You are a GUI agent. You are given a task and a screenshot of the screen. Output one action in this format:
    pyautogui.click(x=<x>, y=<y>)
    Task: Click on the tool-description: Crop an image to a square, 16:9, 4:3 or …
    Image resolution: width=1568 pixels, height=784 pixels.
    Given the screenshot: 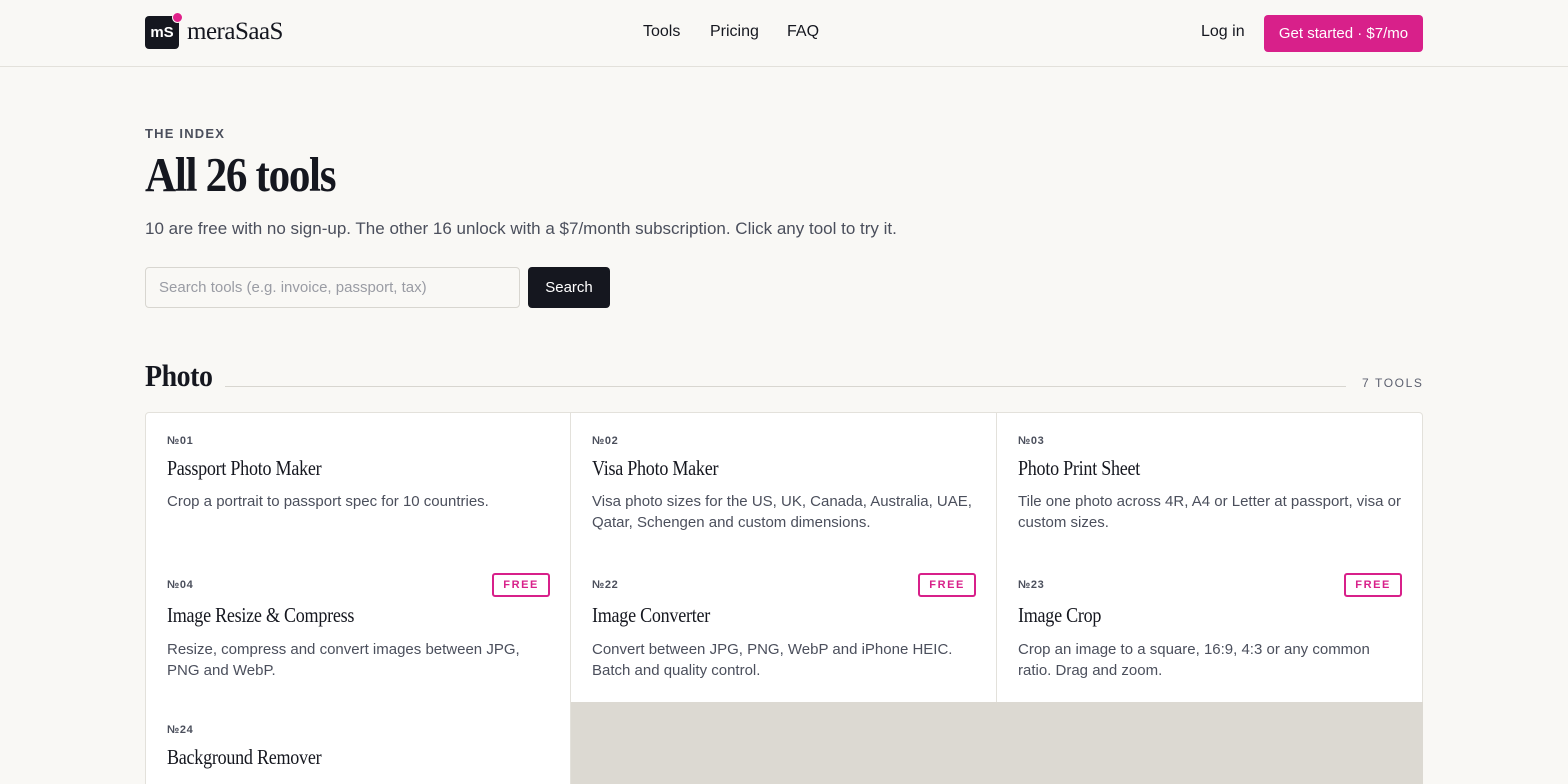 What is the action you would take?
    pyautogui.click(x=1194, y=660)
    